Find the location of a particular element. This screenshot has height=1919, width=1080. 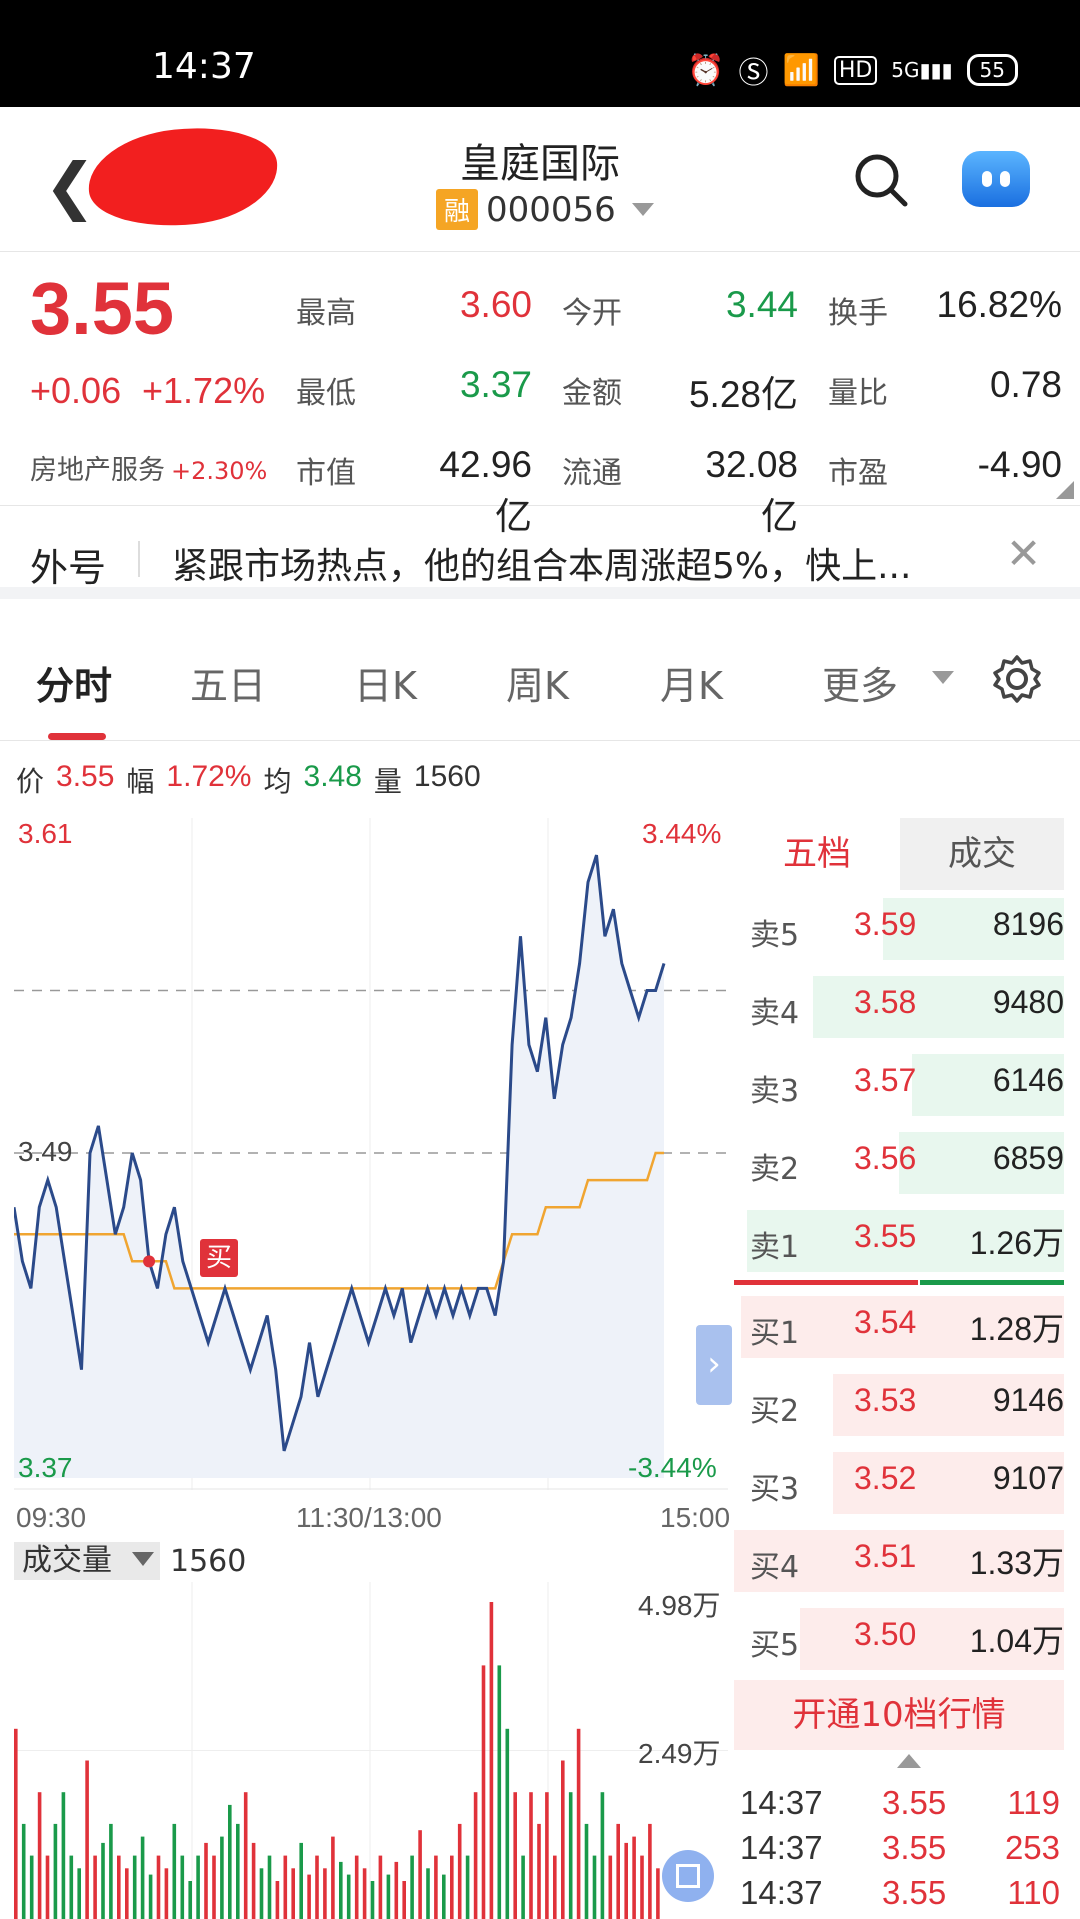

news-ticker: 外号 紧跟市场热点，他的组合本周涨超5%，快上... ✕ is located at coordinates (540, 553).